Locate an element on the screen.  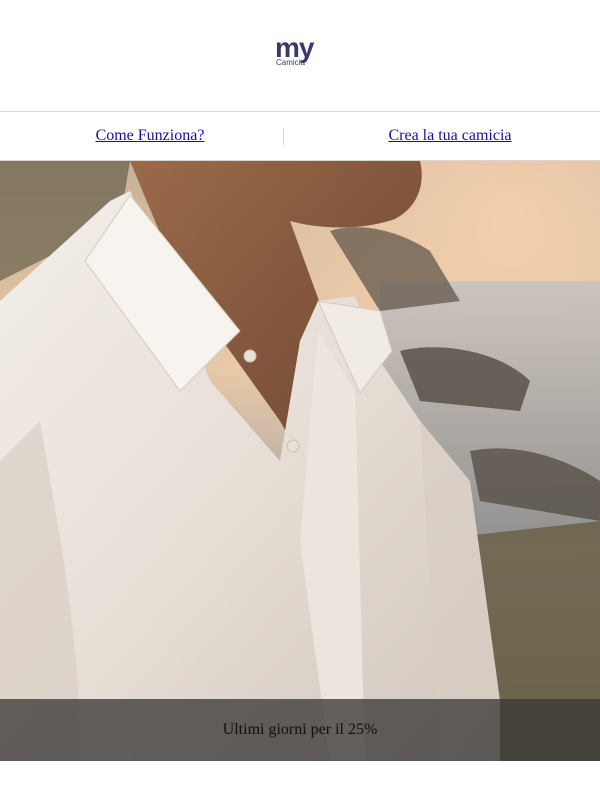
crea-camicia-link: Crea la tua camicia is located at coordinates (449, 135).